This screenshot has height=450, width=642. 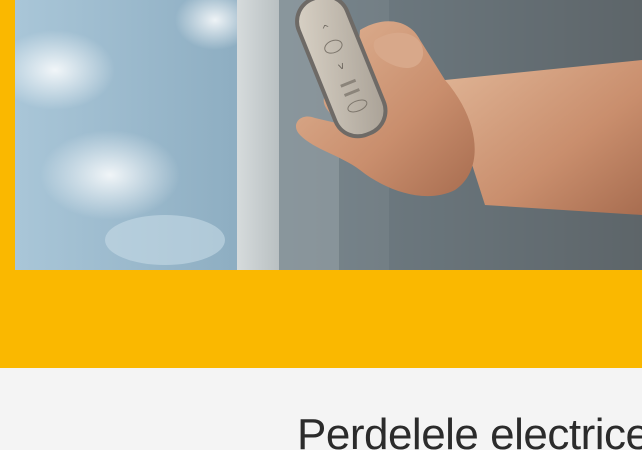 I want to click on section-heading: Perdelele electrice, so click(x=469, y=430).